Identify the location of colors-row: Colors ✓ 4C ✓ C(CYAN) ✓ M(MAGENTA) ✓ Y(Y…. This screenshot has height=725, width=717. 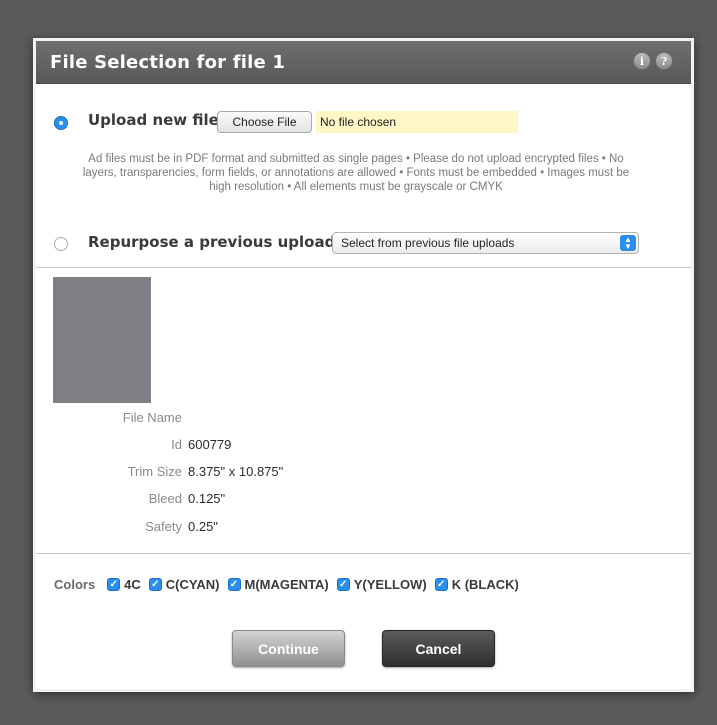
(290, 584).